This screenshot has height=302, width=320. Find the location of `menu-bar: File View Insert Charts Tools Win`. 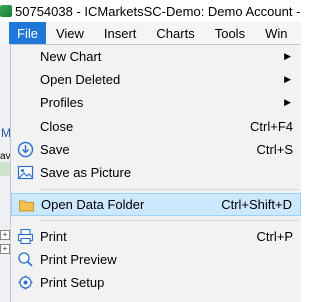

menu-bar: File View Insert Charts Tools Win is located at coordinates (150, 33).